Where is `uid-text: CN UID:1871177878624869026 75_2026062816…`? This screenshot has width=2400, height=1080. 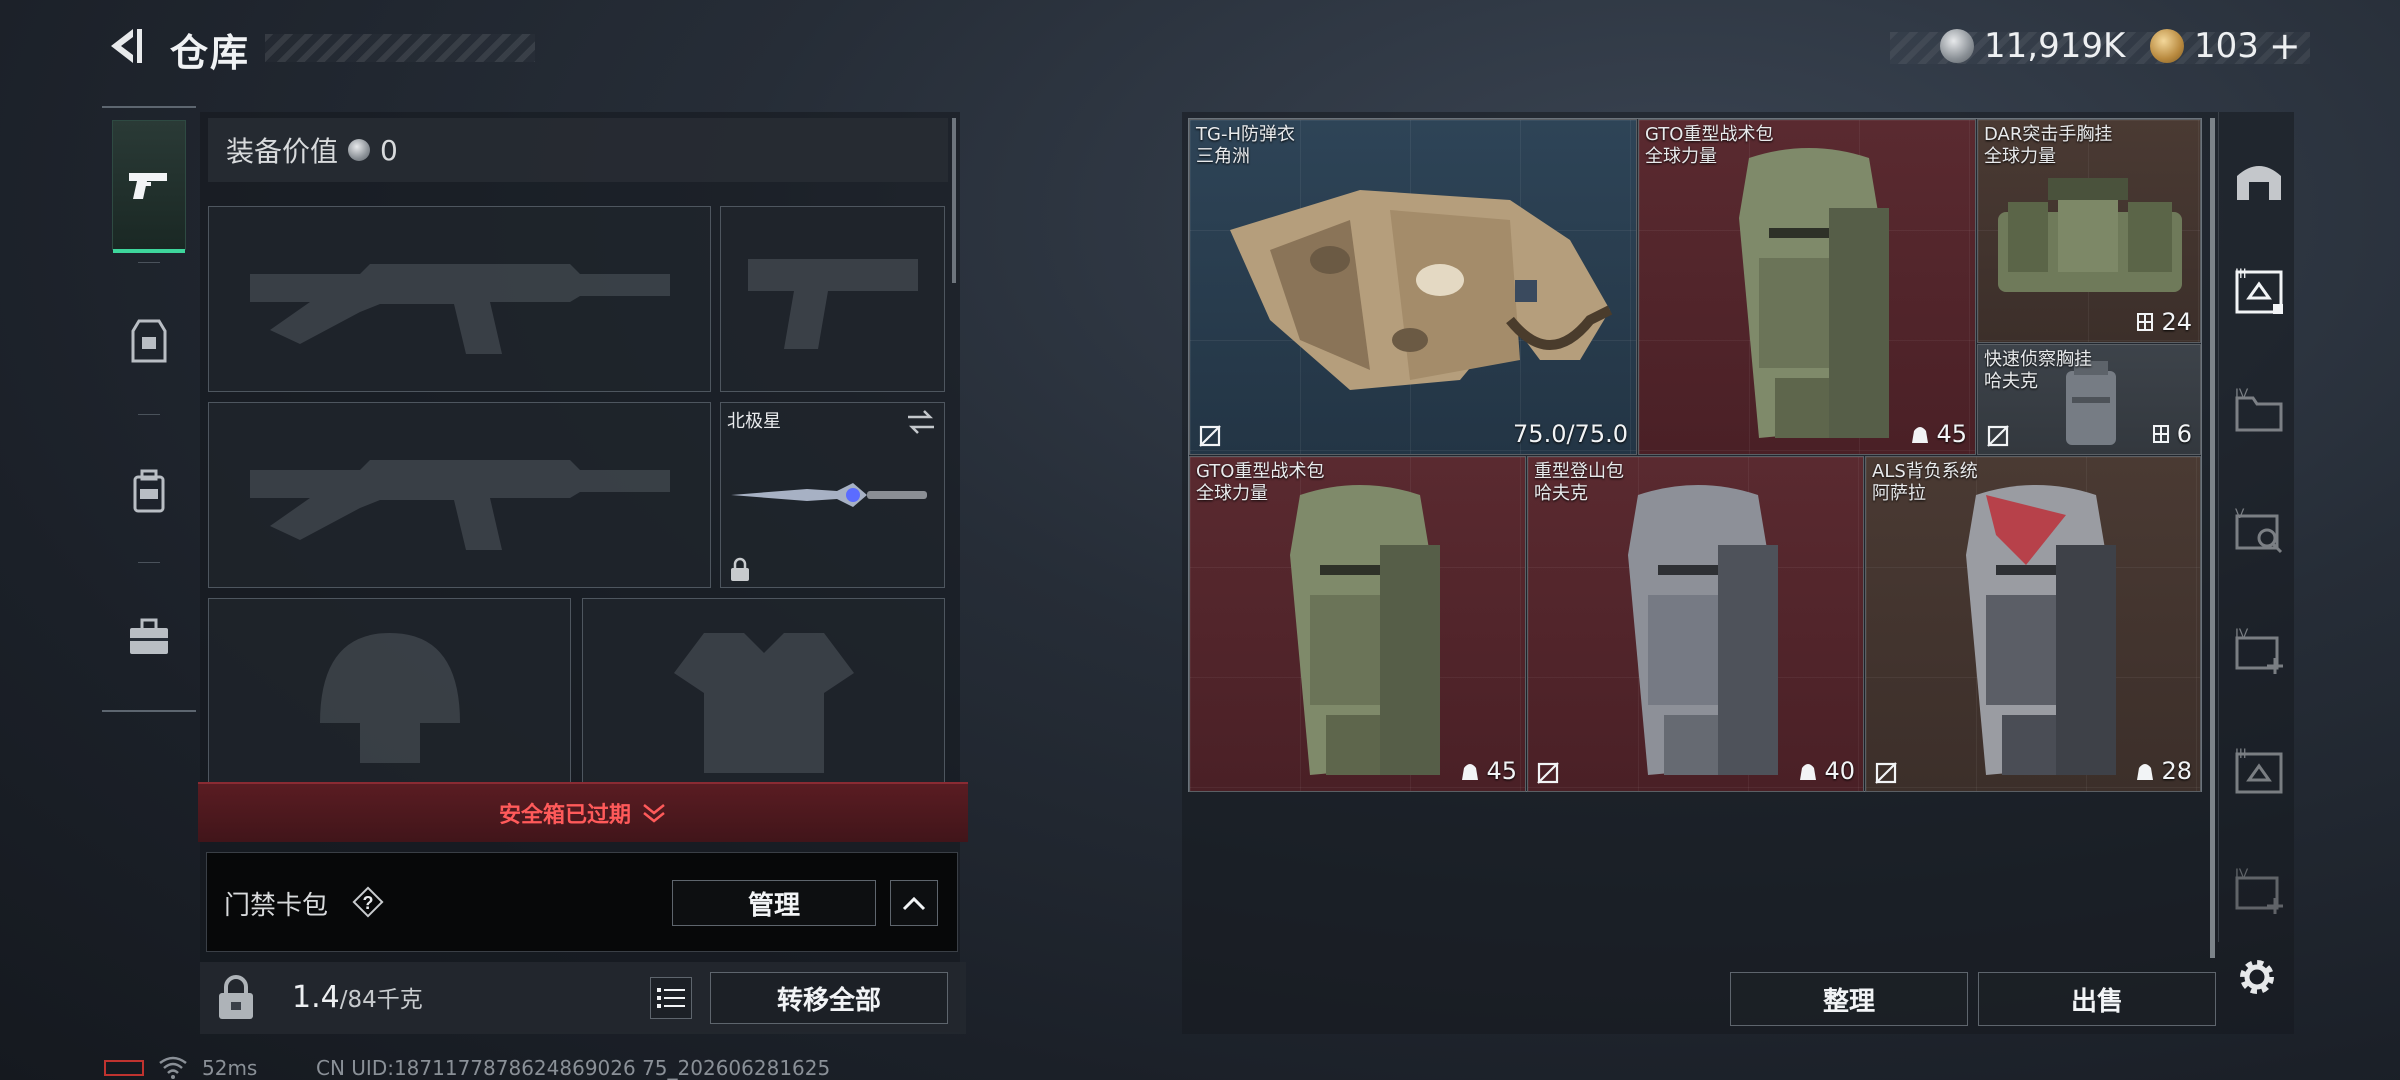
uid-text: CN UID:1871177878624869026 75_2026062816… is located at coordinates (573, 1068).